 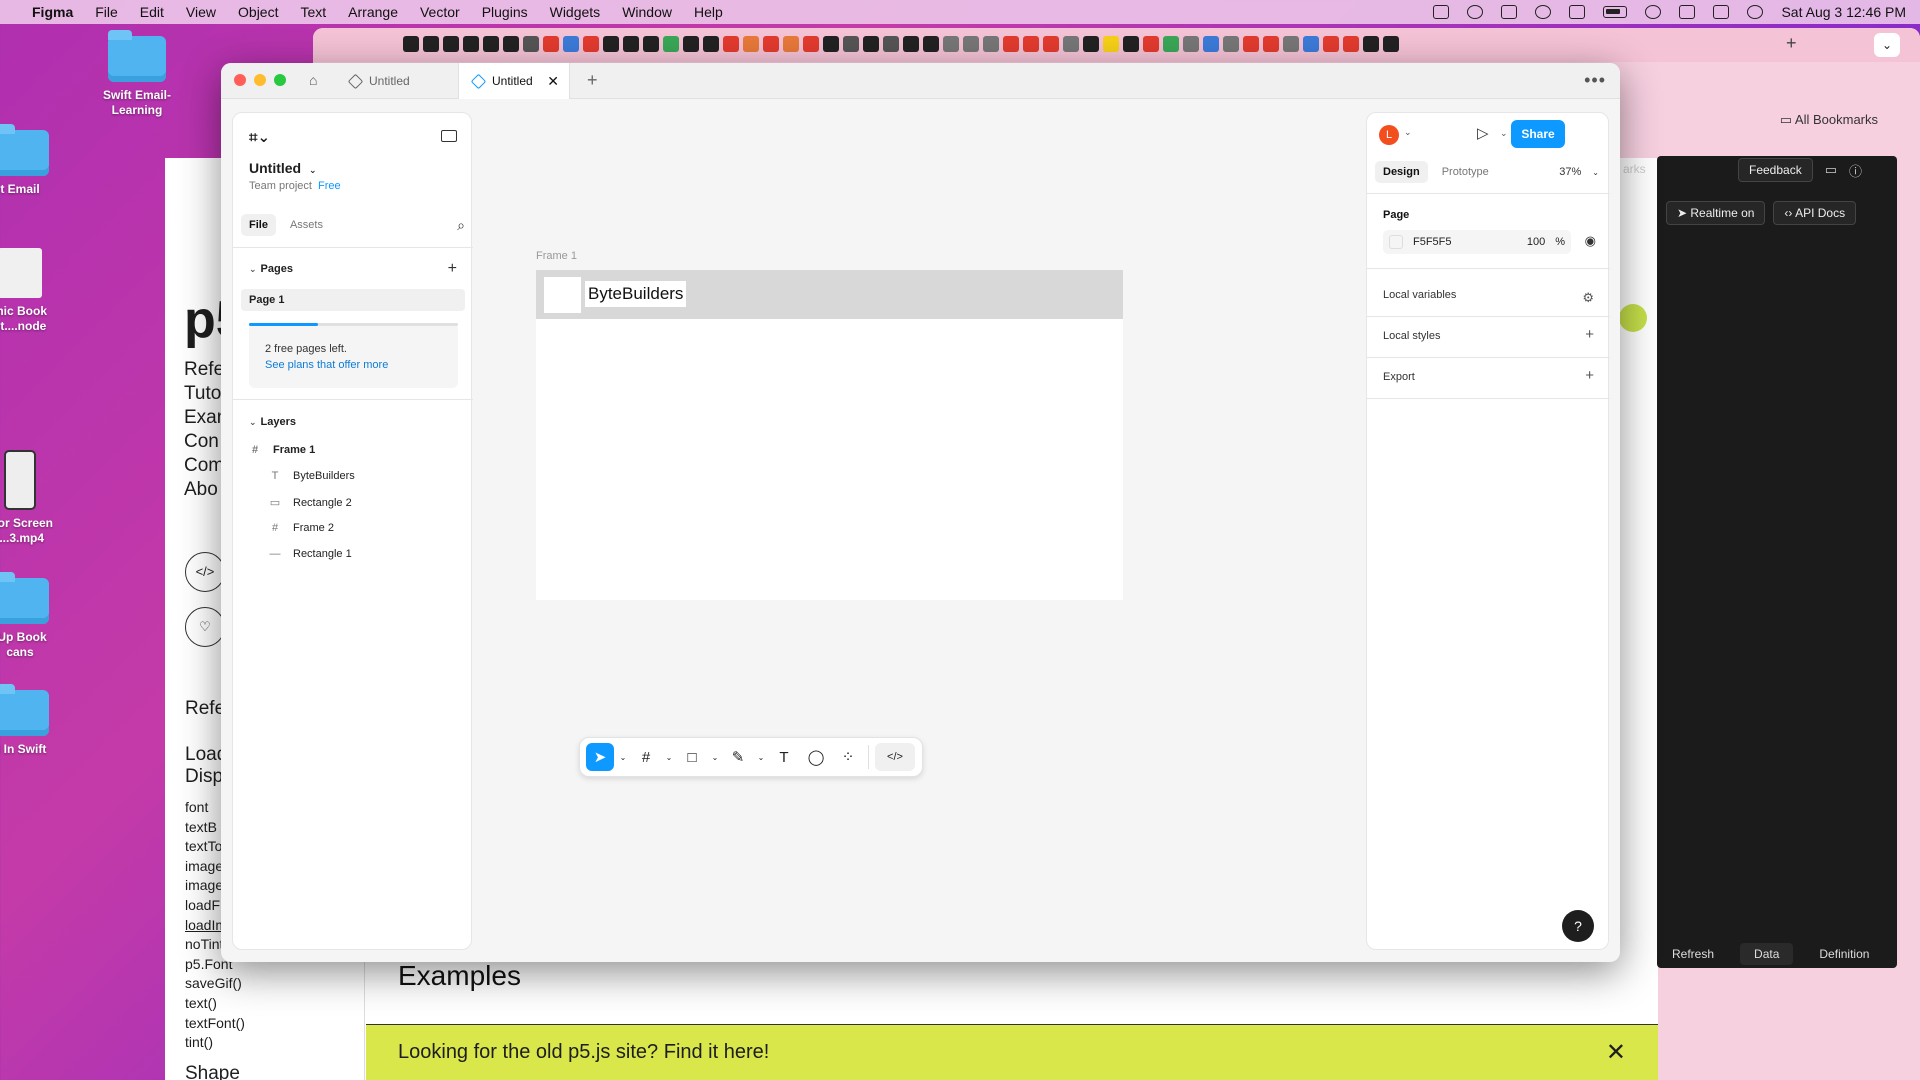 I want to click on actions-tool: ⁘, so click(x=848, y=757).